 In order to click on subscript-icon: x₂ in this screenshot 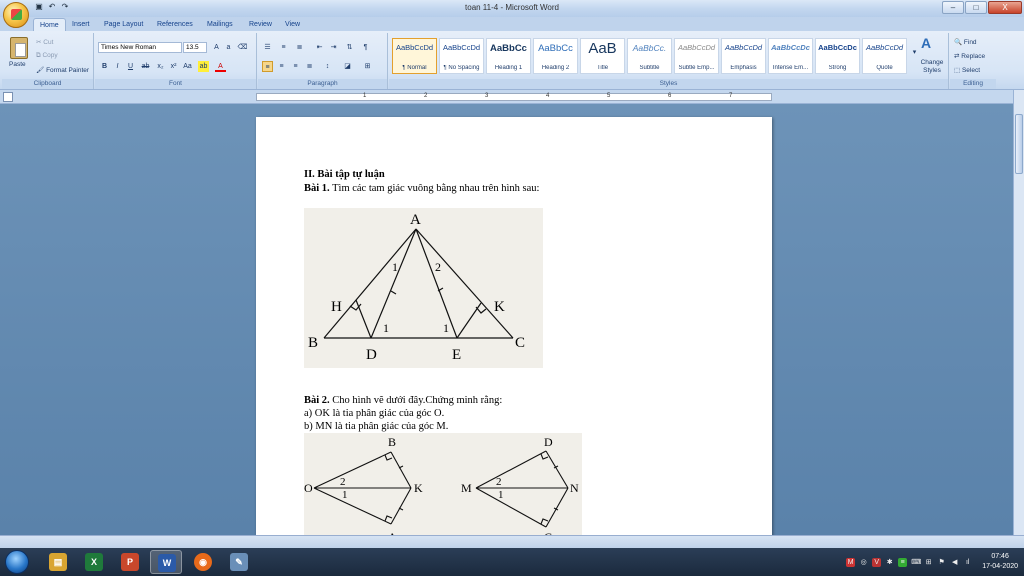, I will do `click(160, 66)`.